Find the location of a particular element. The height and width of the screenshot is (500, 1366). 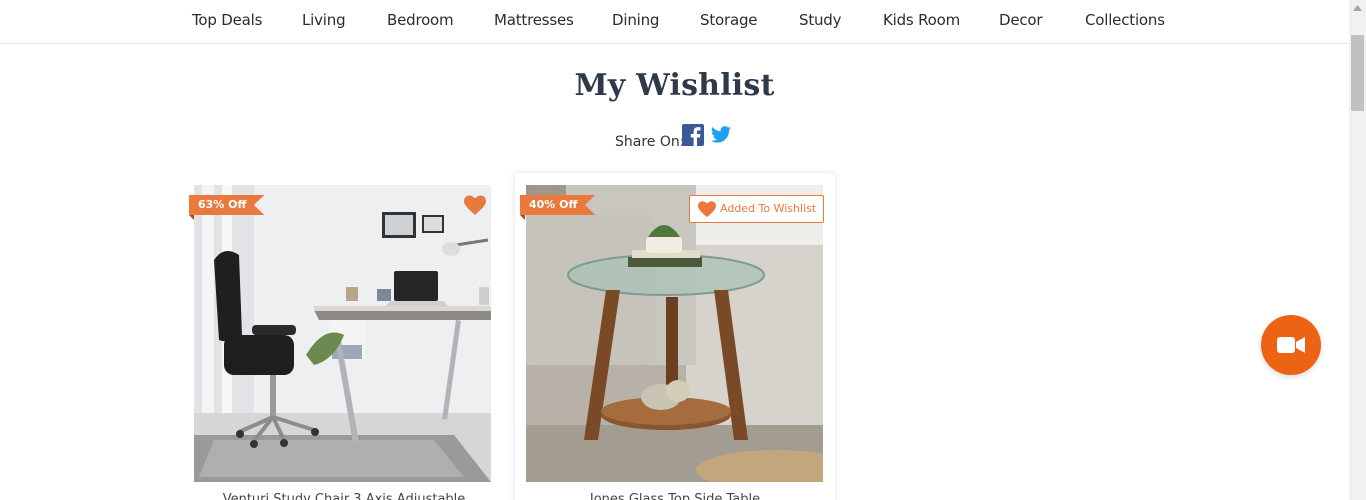

nav-item-collections: Collections is located at coordinates (1125, 20).